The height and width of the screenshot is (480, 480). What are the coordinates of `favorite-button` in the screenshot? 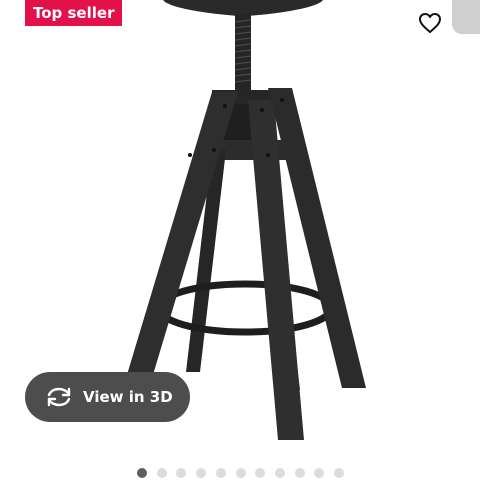 It's located at (430, 23).